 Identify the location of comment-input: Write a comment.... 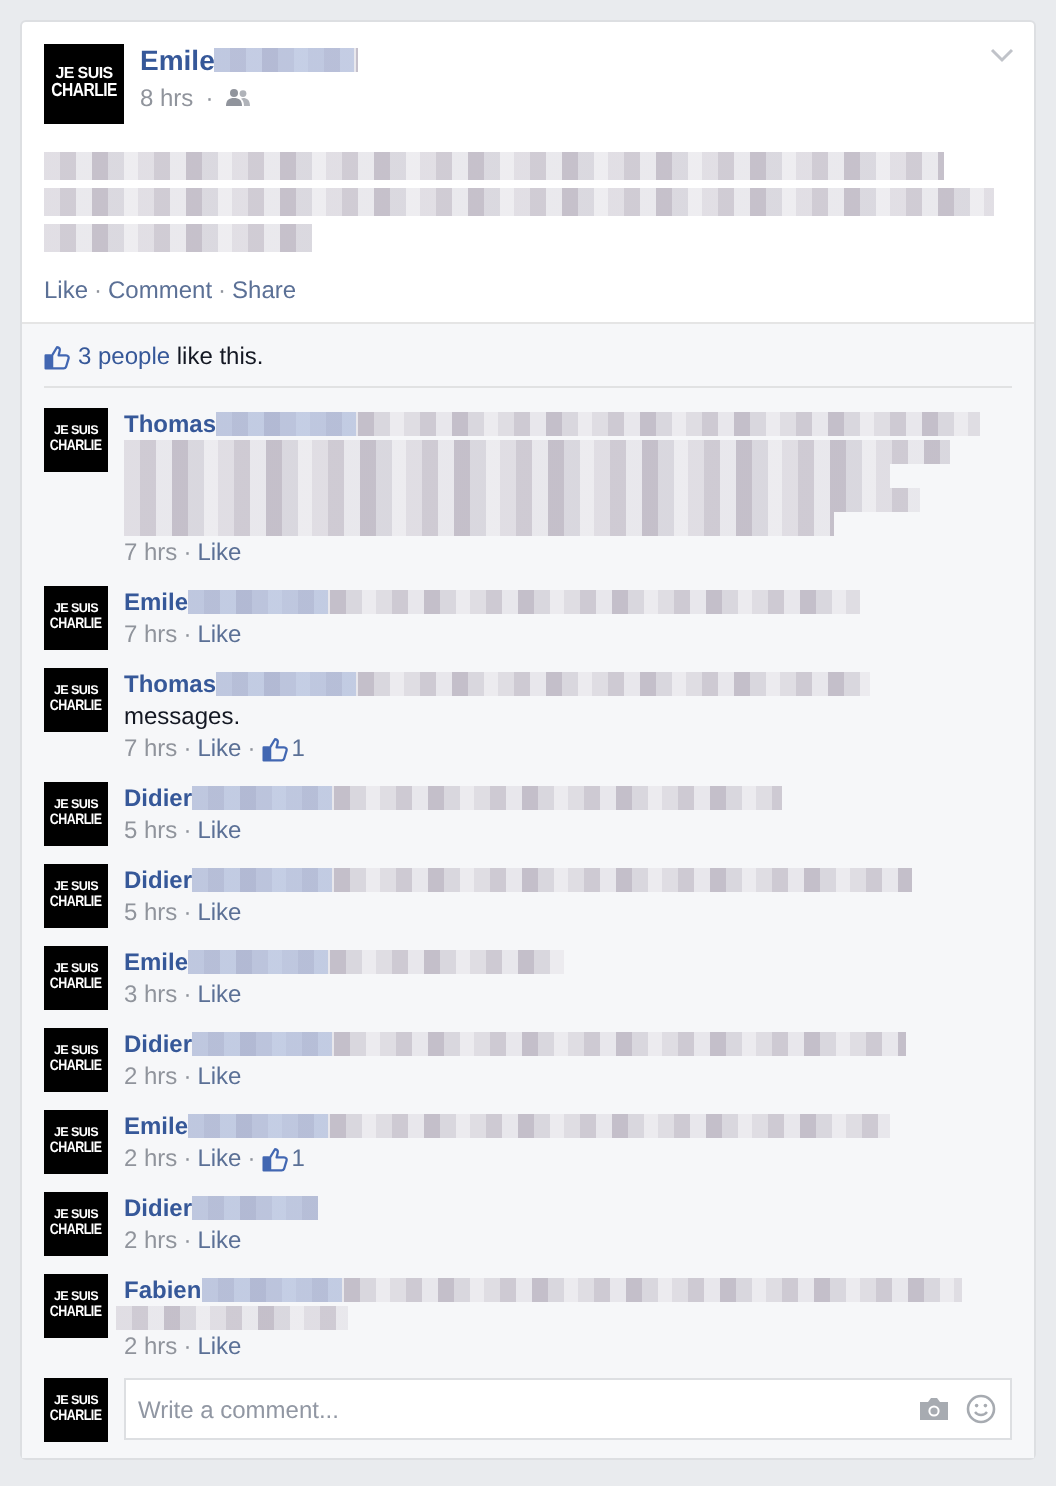
(568, 1409).